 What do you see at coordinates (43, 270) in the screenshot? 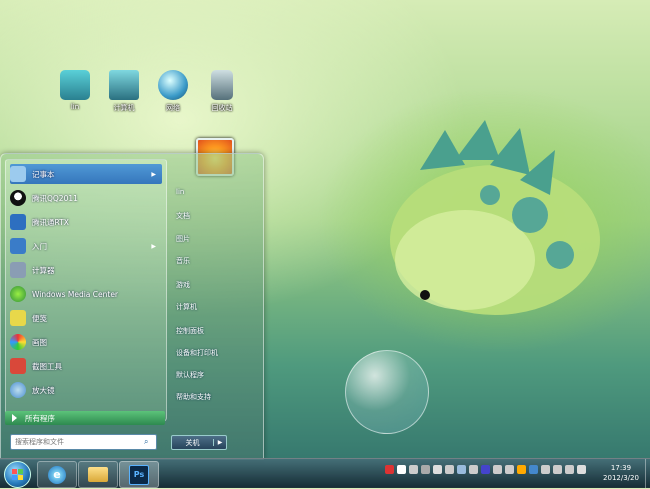
I see `program-label: 计算器` at bounding box center [43, 270].